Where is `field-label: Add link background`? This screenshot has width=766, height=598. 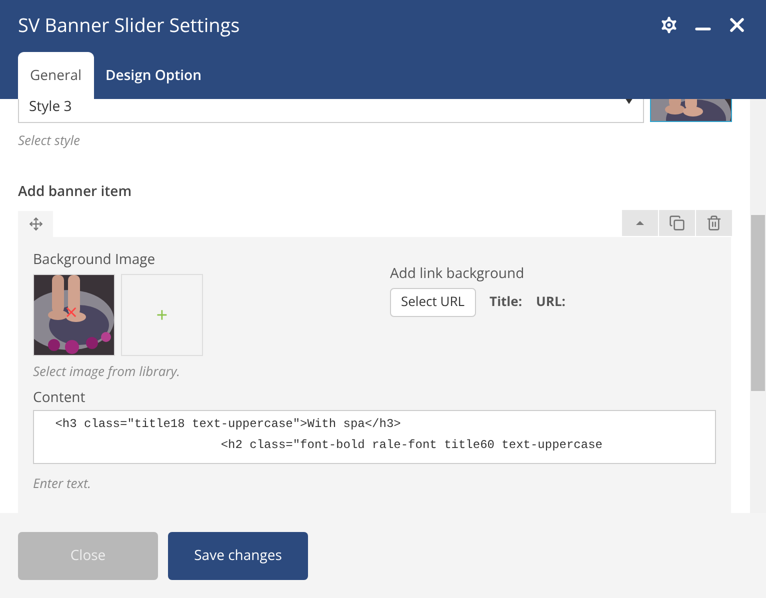
field-label: Add link background is located at coordinates (458, 273).